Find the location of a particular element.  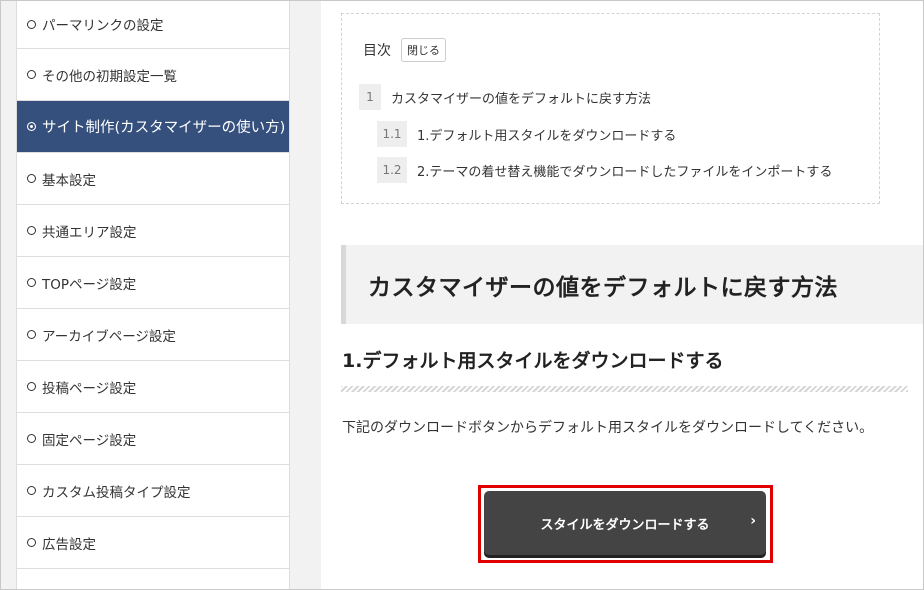

chevron-right-icon: › is located at coordinates (753, 521).